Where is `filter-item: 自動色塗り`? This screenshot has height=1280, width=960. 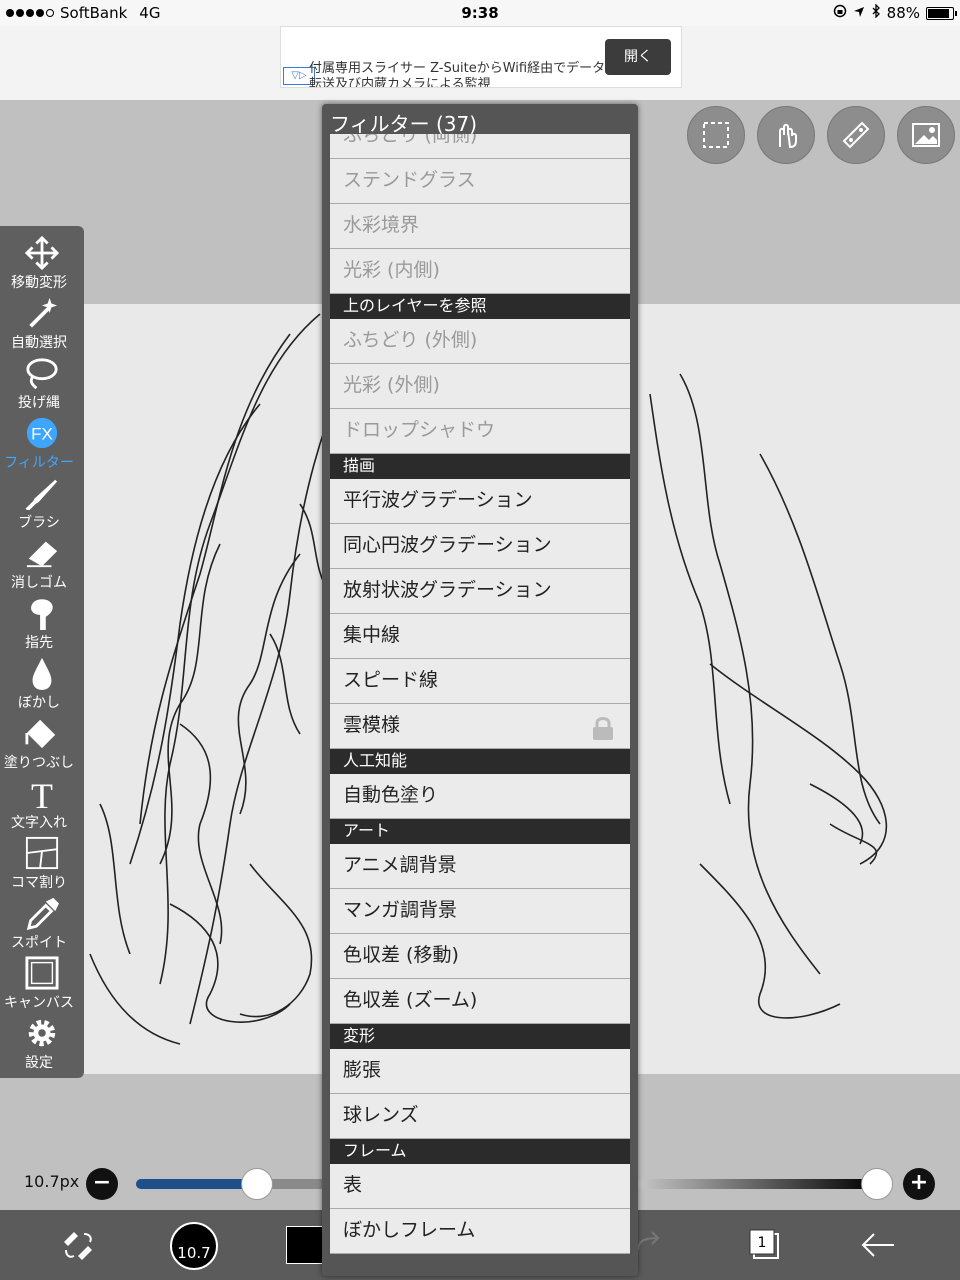 filter-item: 自動色塗り is located at coordinates (480, 796).